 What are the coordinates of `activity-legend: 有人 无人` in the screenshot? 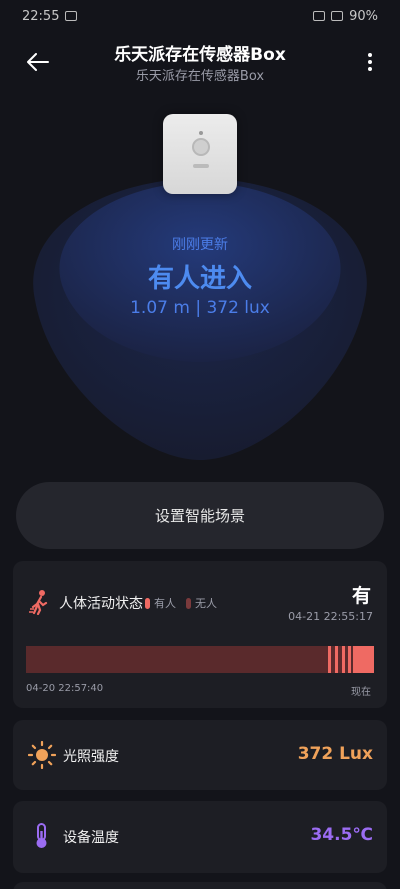 It's located at (181, 603).